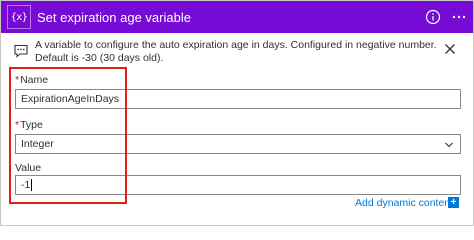  I want to click on type-value: Integer, so click(37, 144).